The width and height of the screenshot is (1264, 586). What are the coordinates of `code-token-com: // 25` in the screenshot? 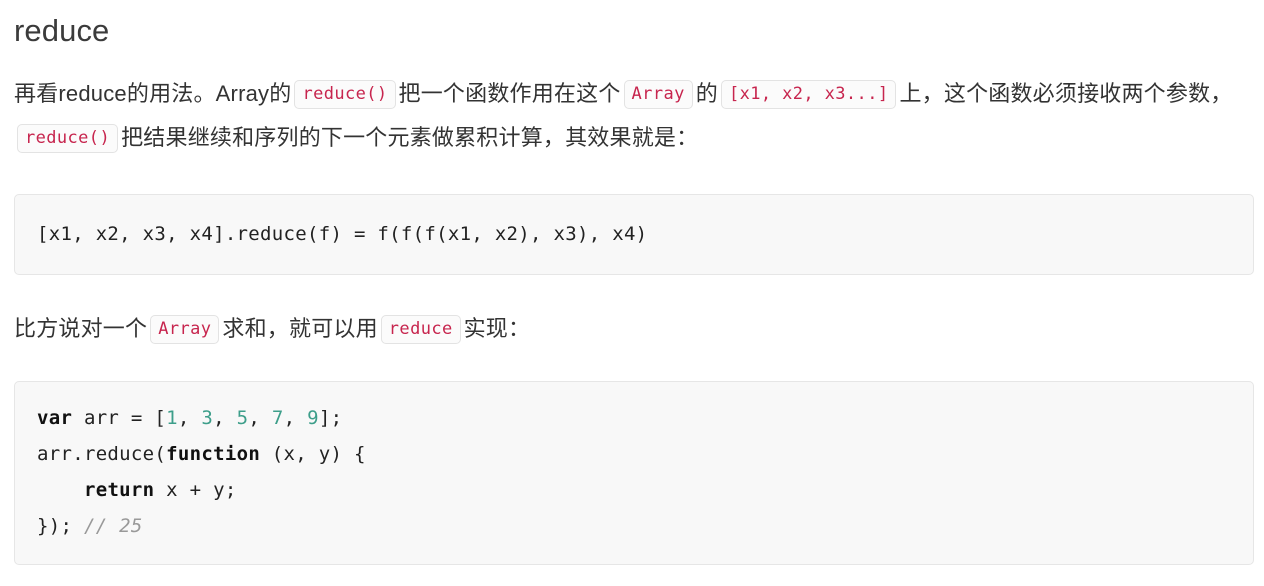 It's located at (113, 526).